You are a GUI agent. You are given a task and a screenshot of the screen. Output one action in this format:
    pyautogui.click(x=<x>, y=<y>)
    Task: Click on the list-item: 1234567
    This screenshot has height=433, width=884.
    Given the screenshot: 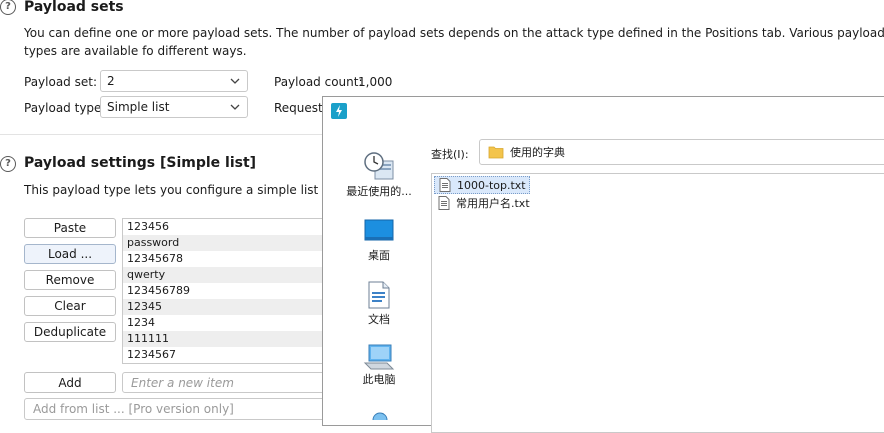 What is the action you would take?
    pyautogui.click(x=232, y=355)
    